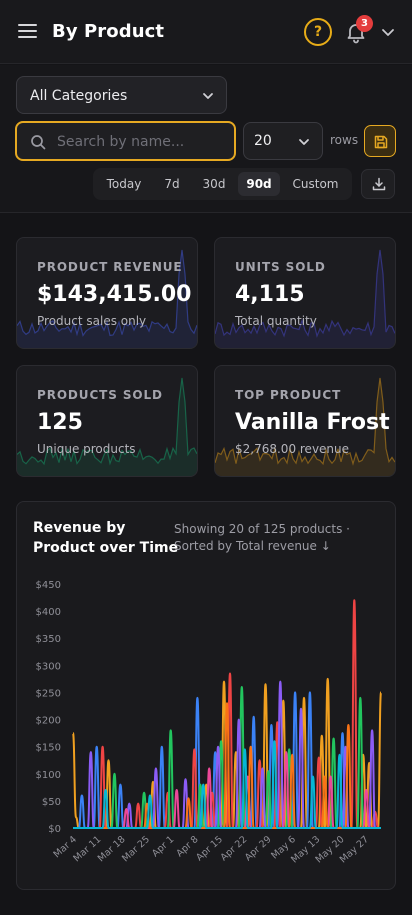 This screenshot has width=412, height=915. I want to click on stat-subtext: $2,768.00 revenue, so click(292, 449).